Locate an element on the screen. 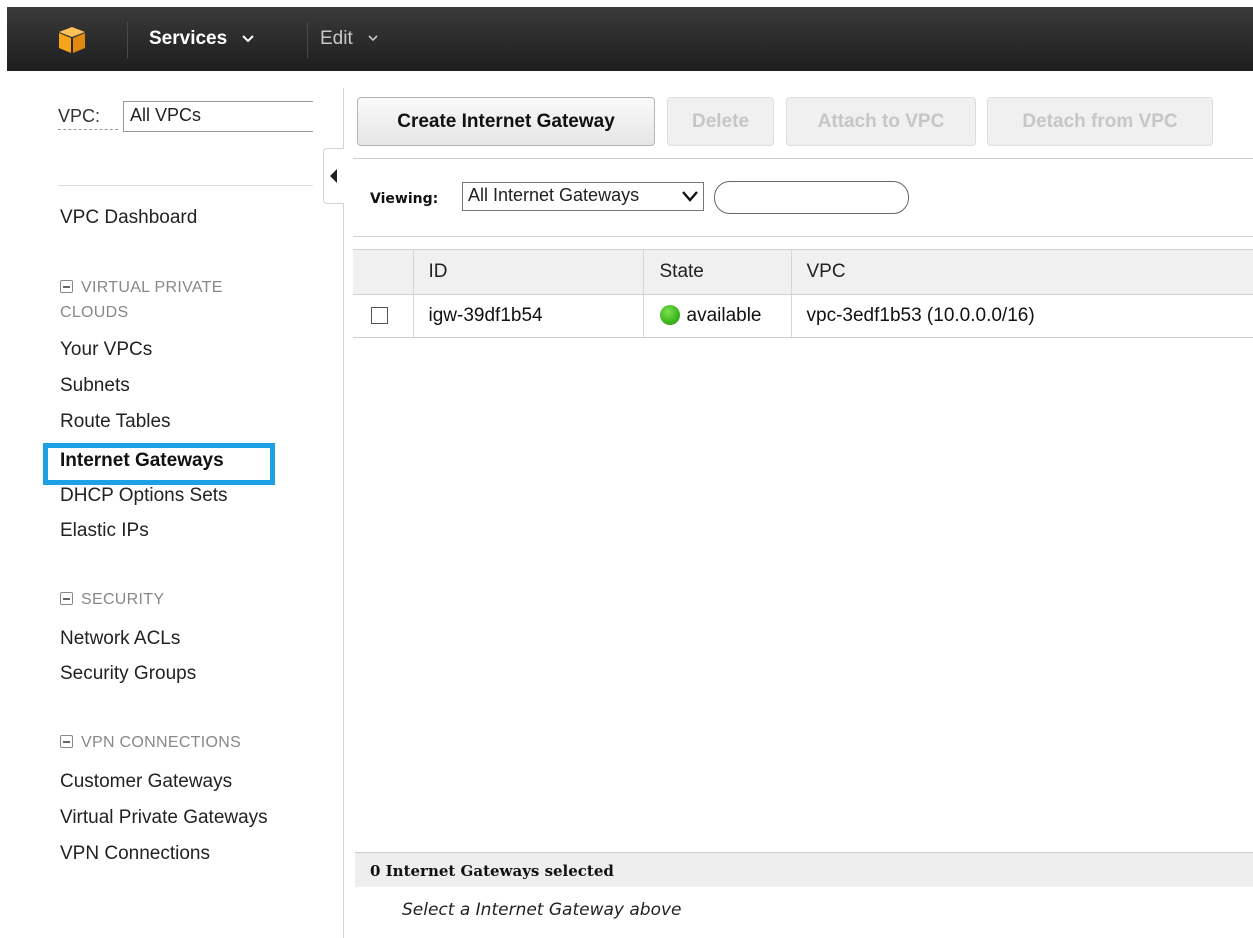  aws-cube-logo-icon is located at coordinates (72, 40).